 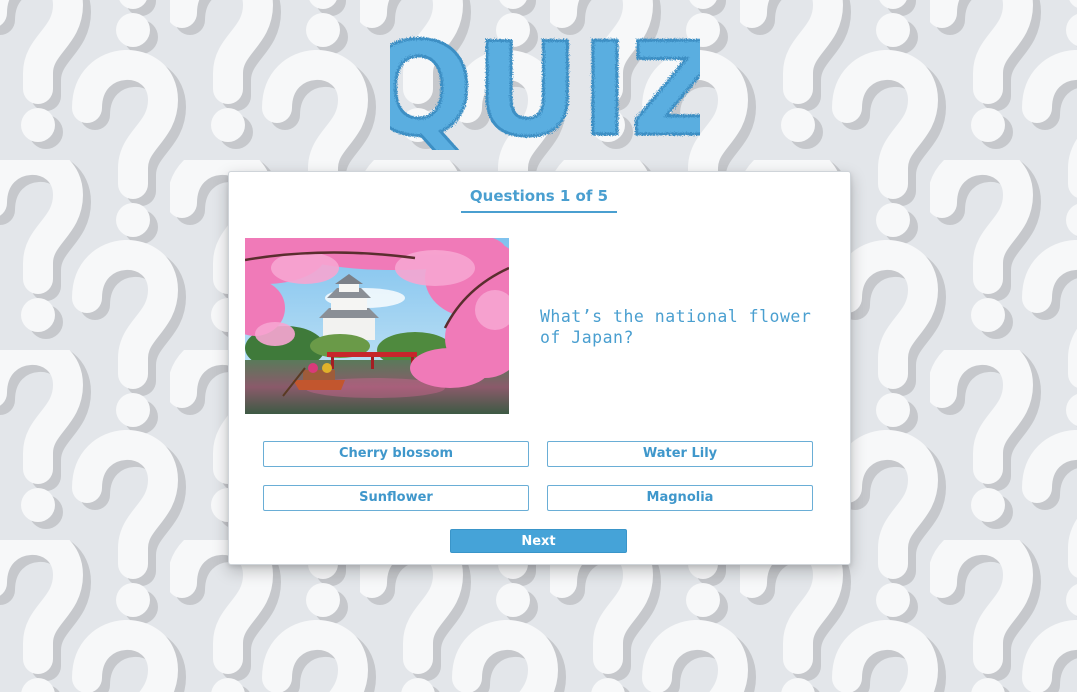 What do you see at coordinates (396, 454) in the screenshot?
I see `answer-cherry-blossom-button: Cherry blossom` at bounding box center [396, 454].